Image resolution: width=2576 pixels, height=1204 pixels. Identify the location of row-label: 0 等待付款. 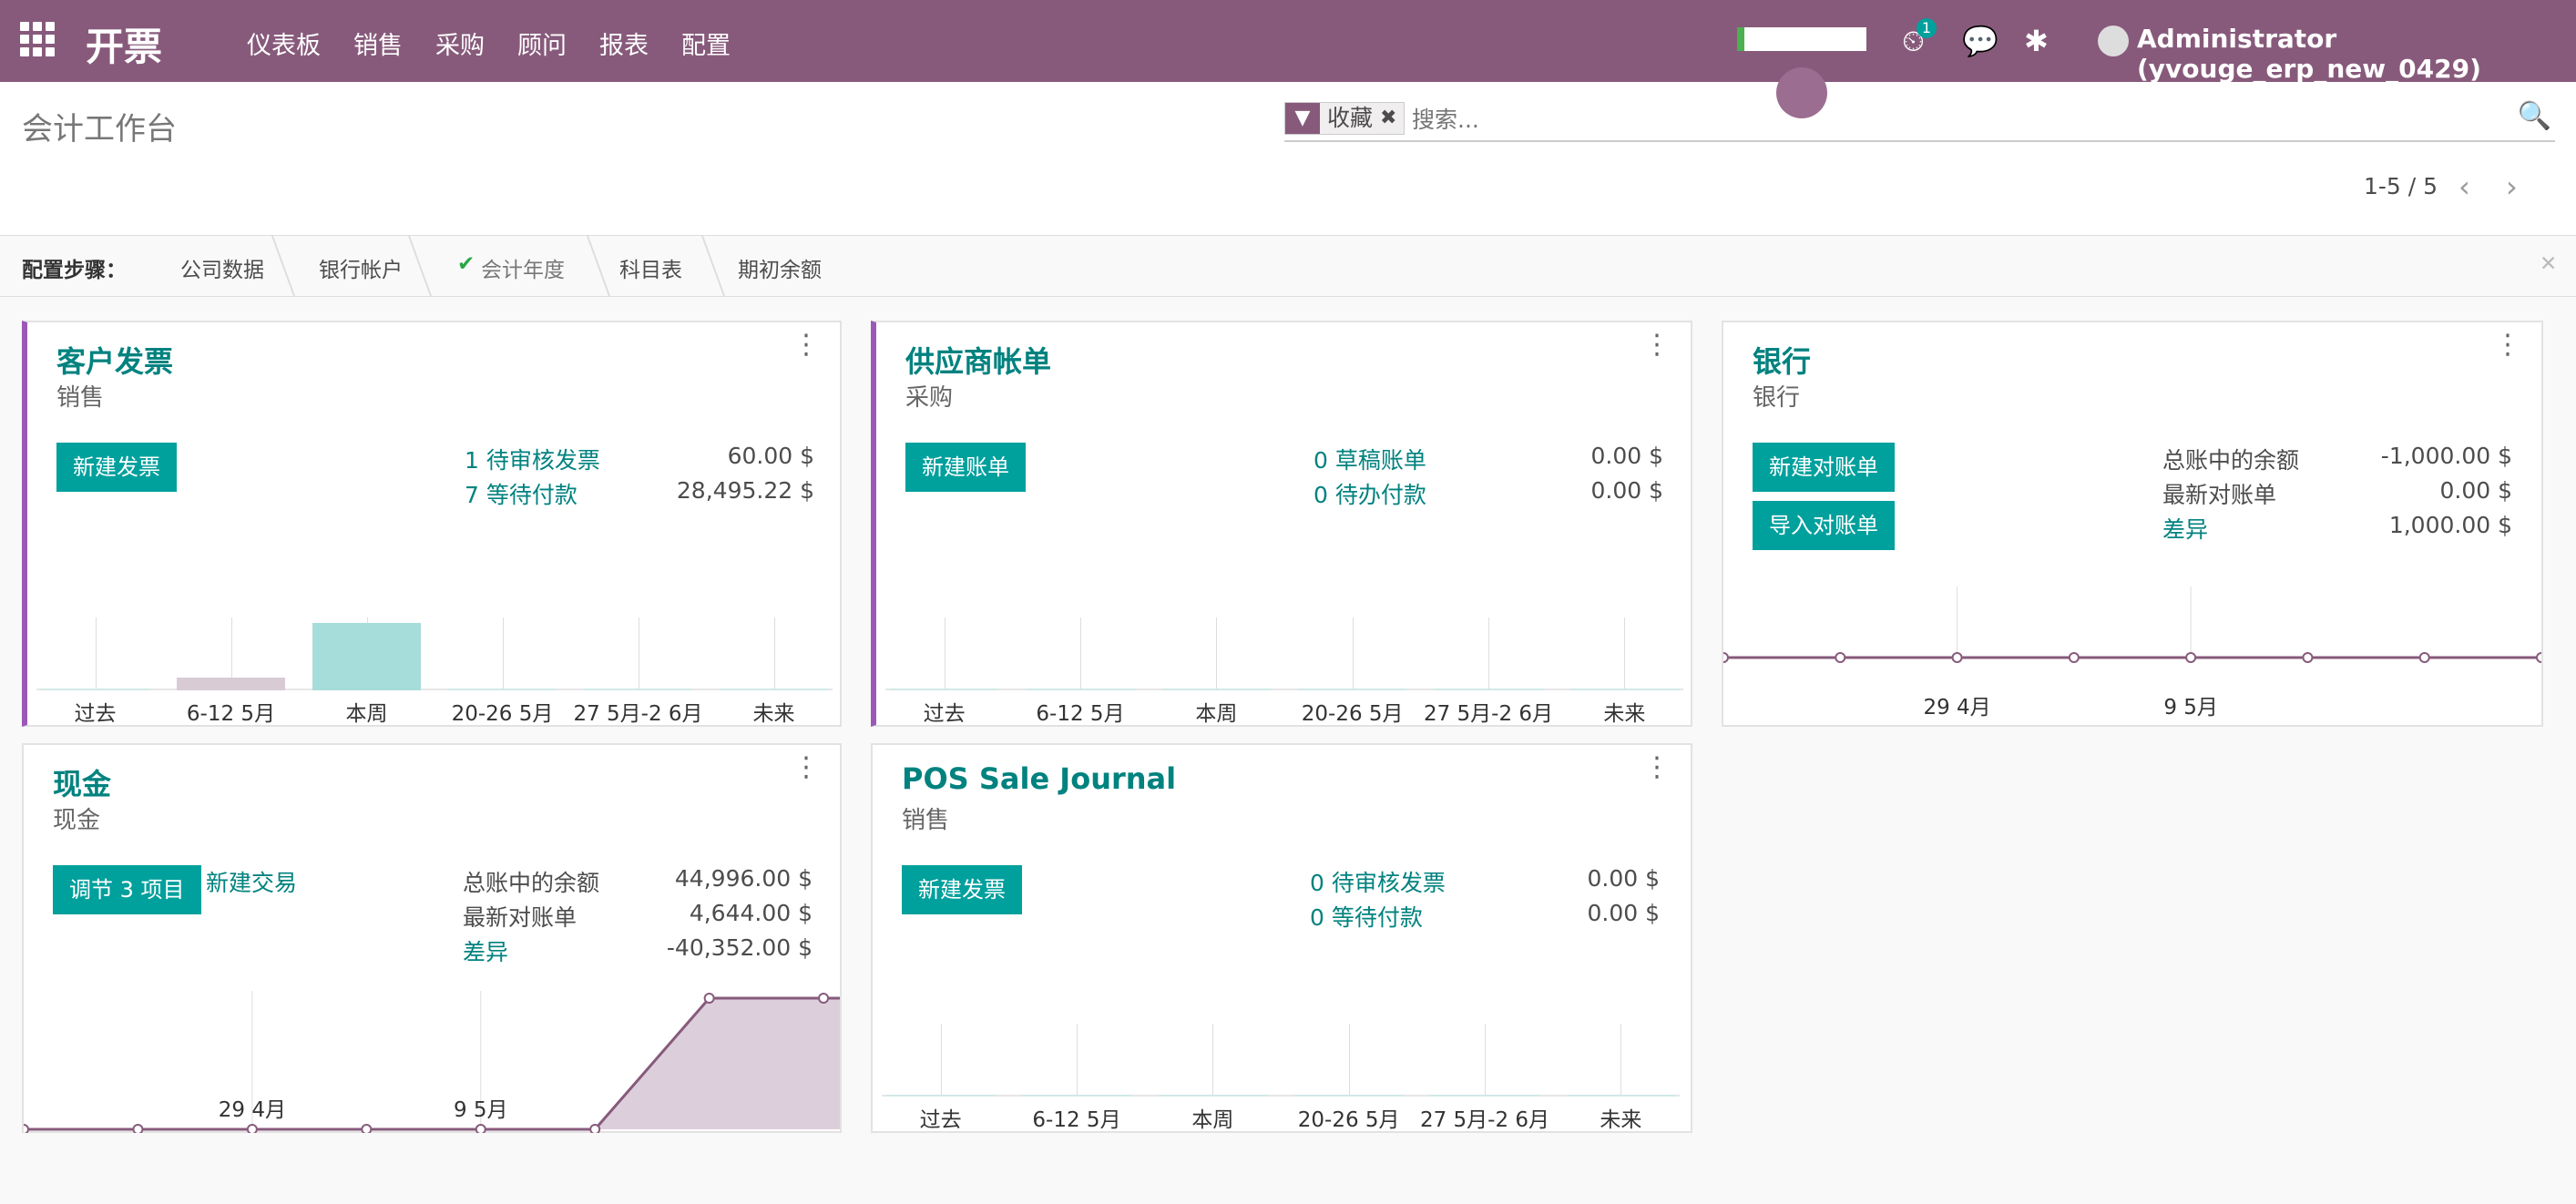
(1366, 916).